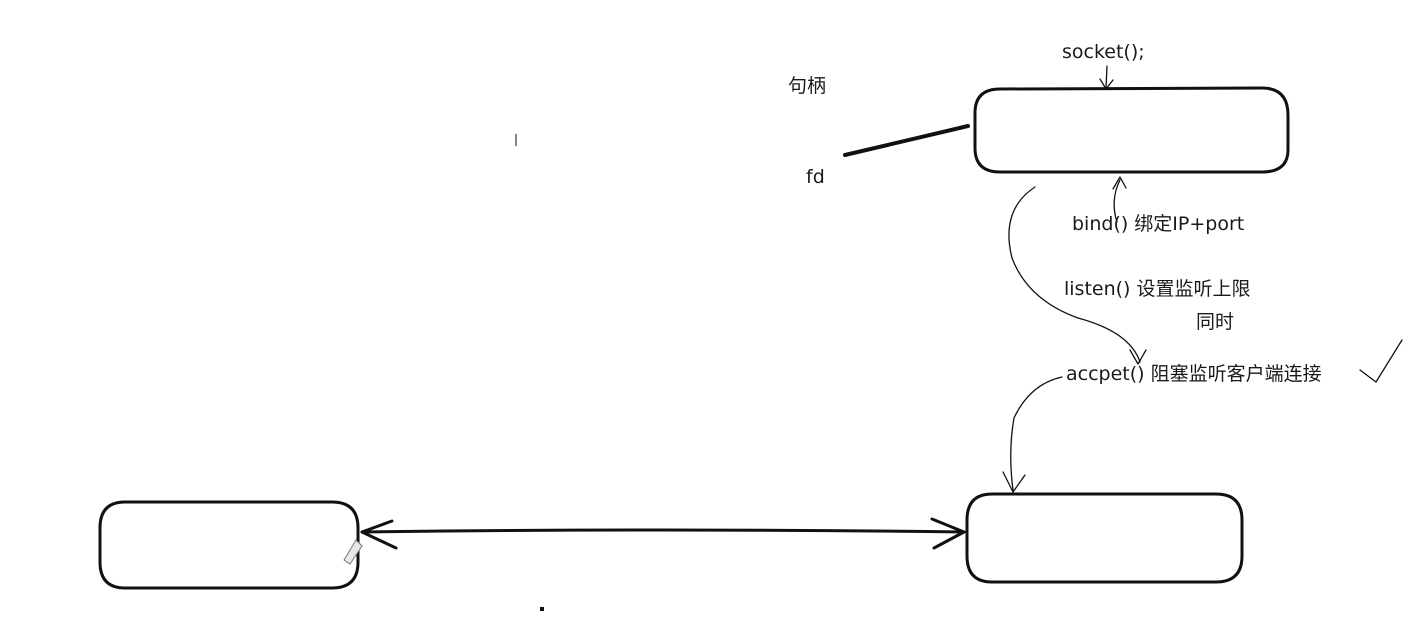 The image size is (1420, 624). What do you see at coordinates (229, 545) in the screenshot?
I see `client-box` at bounding box center [229, 545].